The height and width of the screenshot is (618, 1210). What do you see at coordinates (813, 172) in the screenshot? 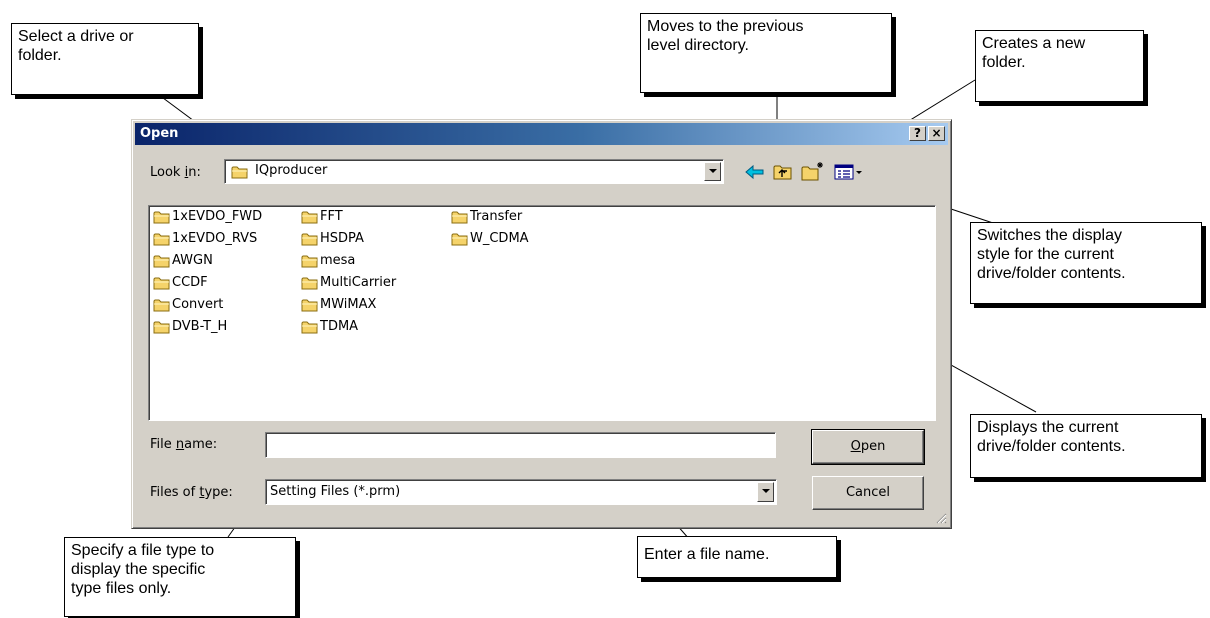
I see `new-folder-icon` at bounding box center [813, 172].